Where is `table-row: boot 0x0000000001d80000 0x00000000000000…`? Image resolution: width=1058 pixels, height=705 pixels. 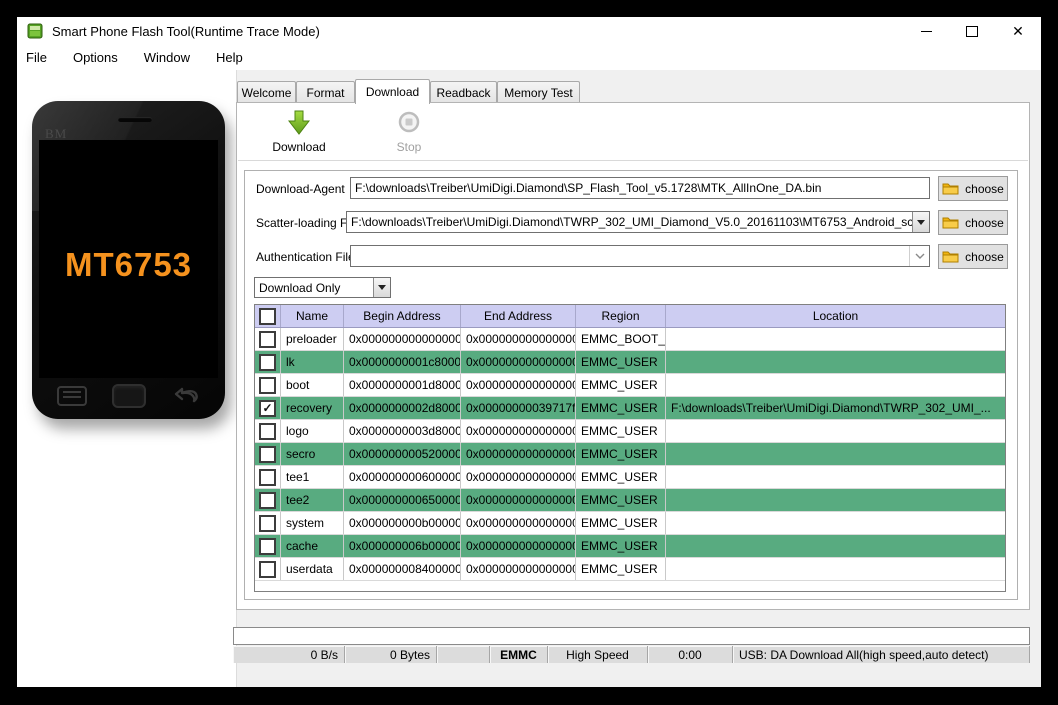
table-row: boot 0x0000000001d80000 0x00000000000000… is located at coordinates (630, 385).